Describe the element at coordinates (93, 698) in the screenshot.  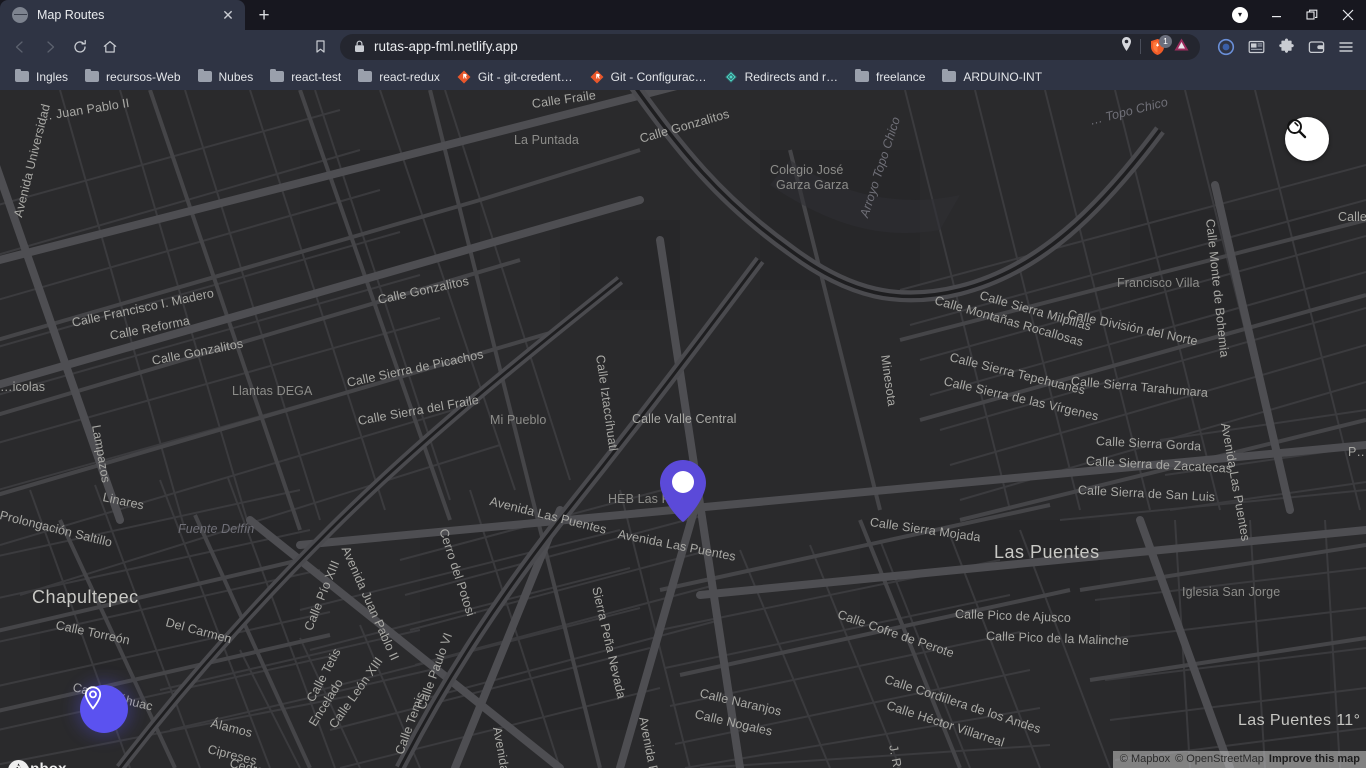
I see `location-pin-icon` at that location.